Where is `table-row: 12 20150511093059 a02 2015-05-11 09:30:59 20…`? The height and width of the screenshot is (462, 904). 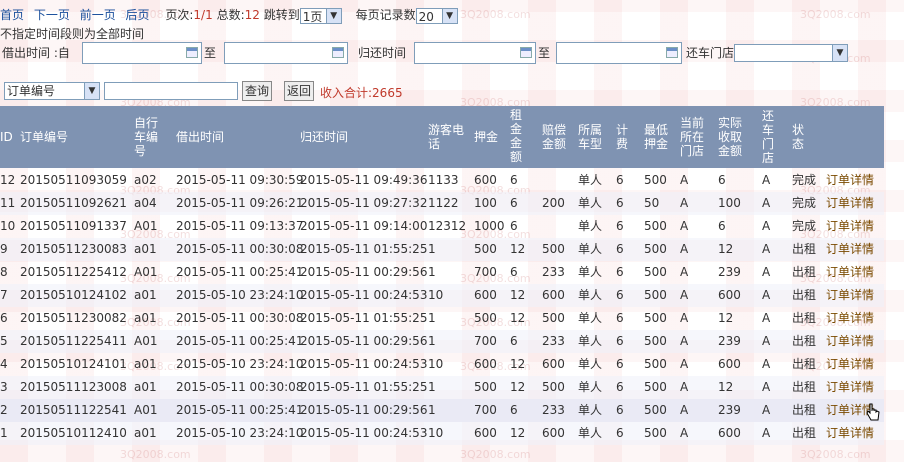 table-row: 12 20150511093059 a02 2015-05-11 09:30:59 20… is located at coordinates (442, 180).